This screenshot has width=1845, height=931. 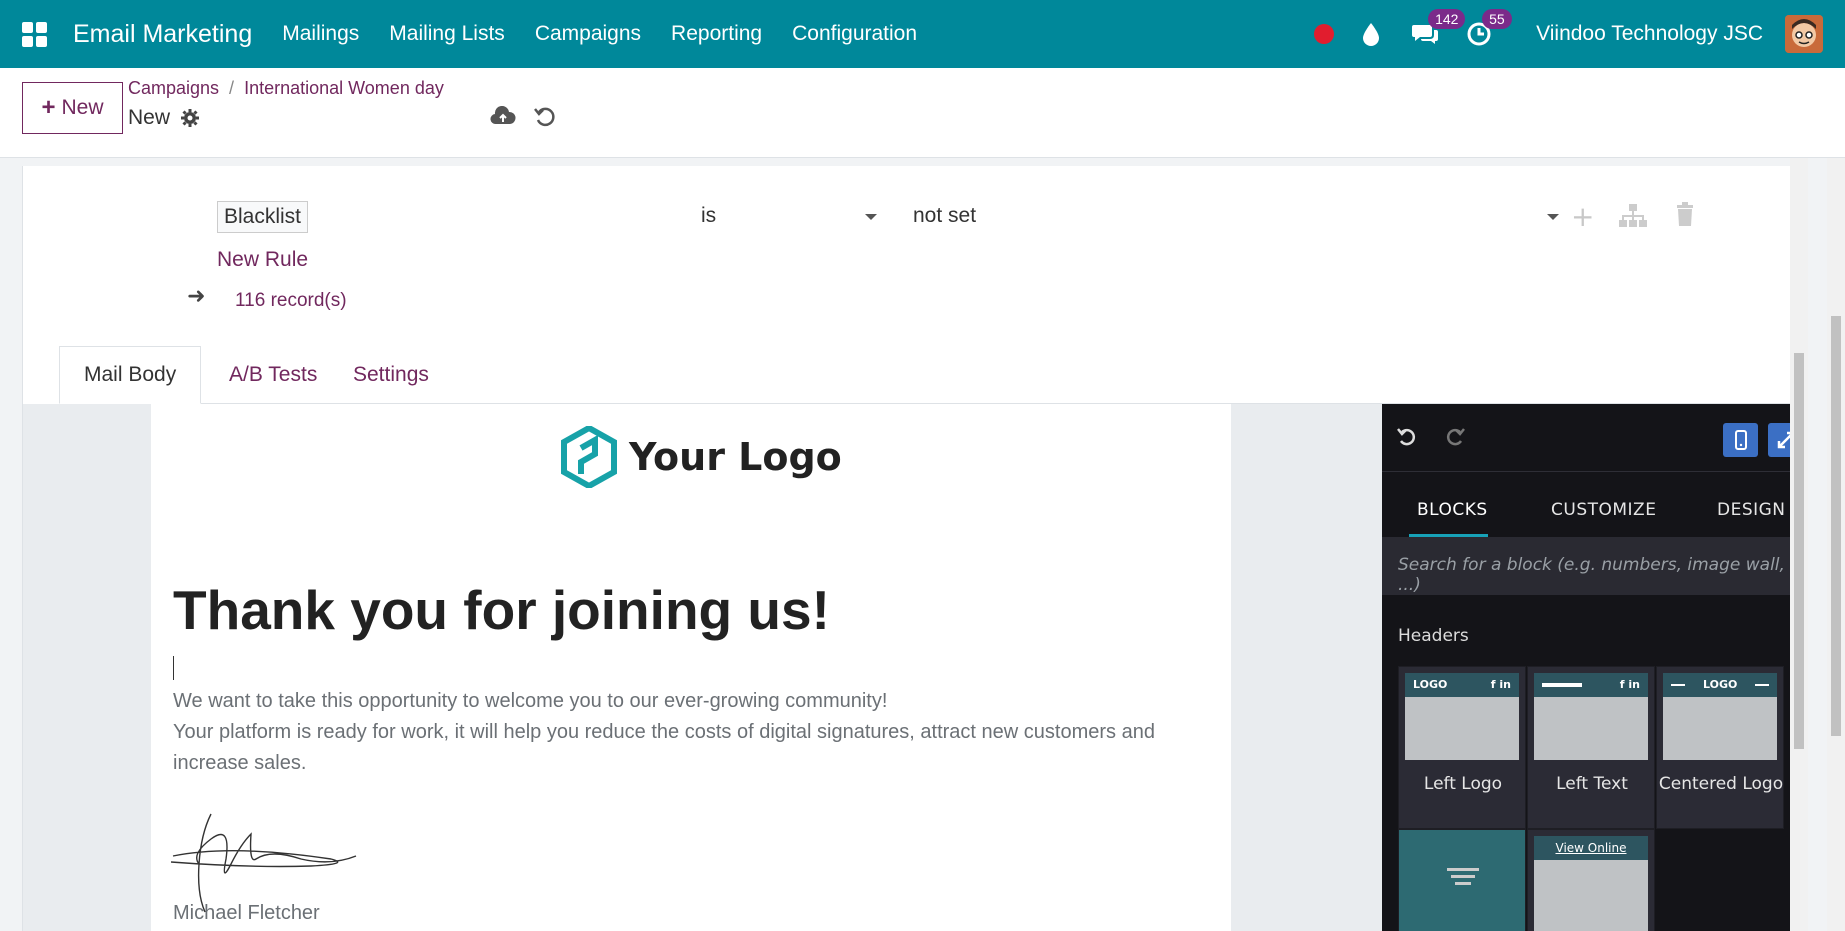 I want to click on notebook-tabs: Mail Body A/B Tests Settings, so click(x=929, y=375).